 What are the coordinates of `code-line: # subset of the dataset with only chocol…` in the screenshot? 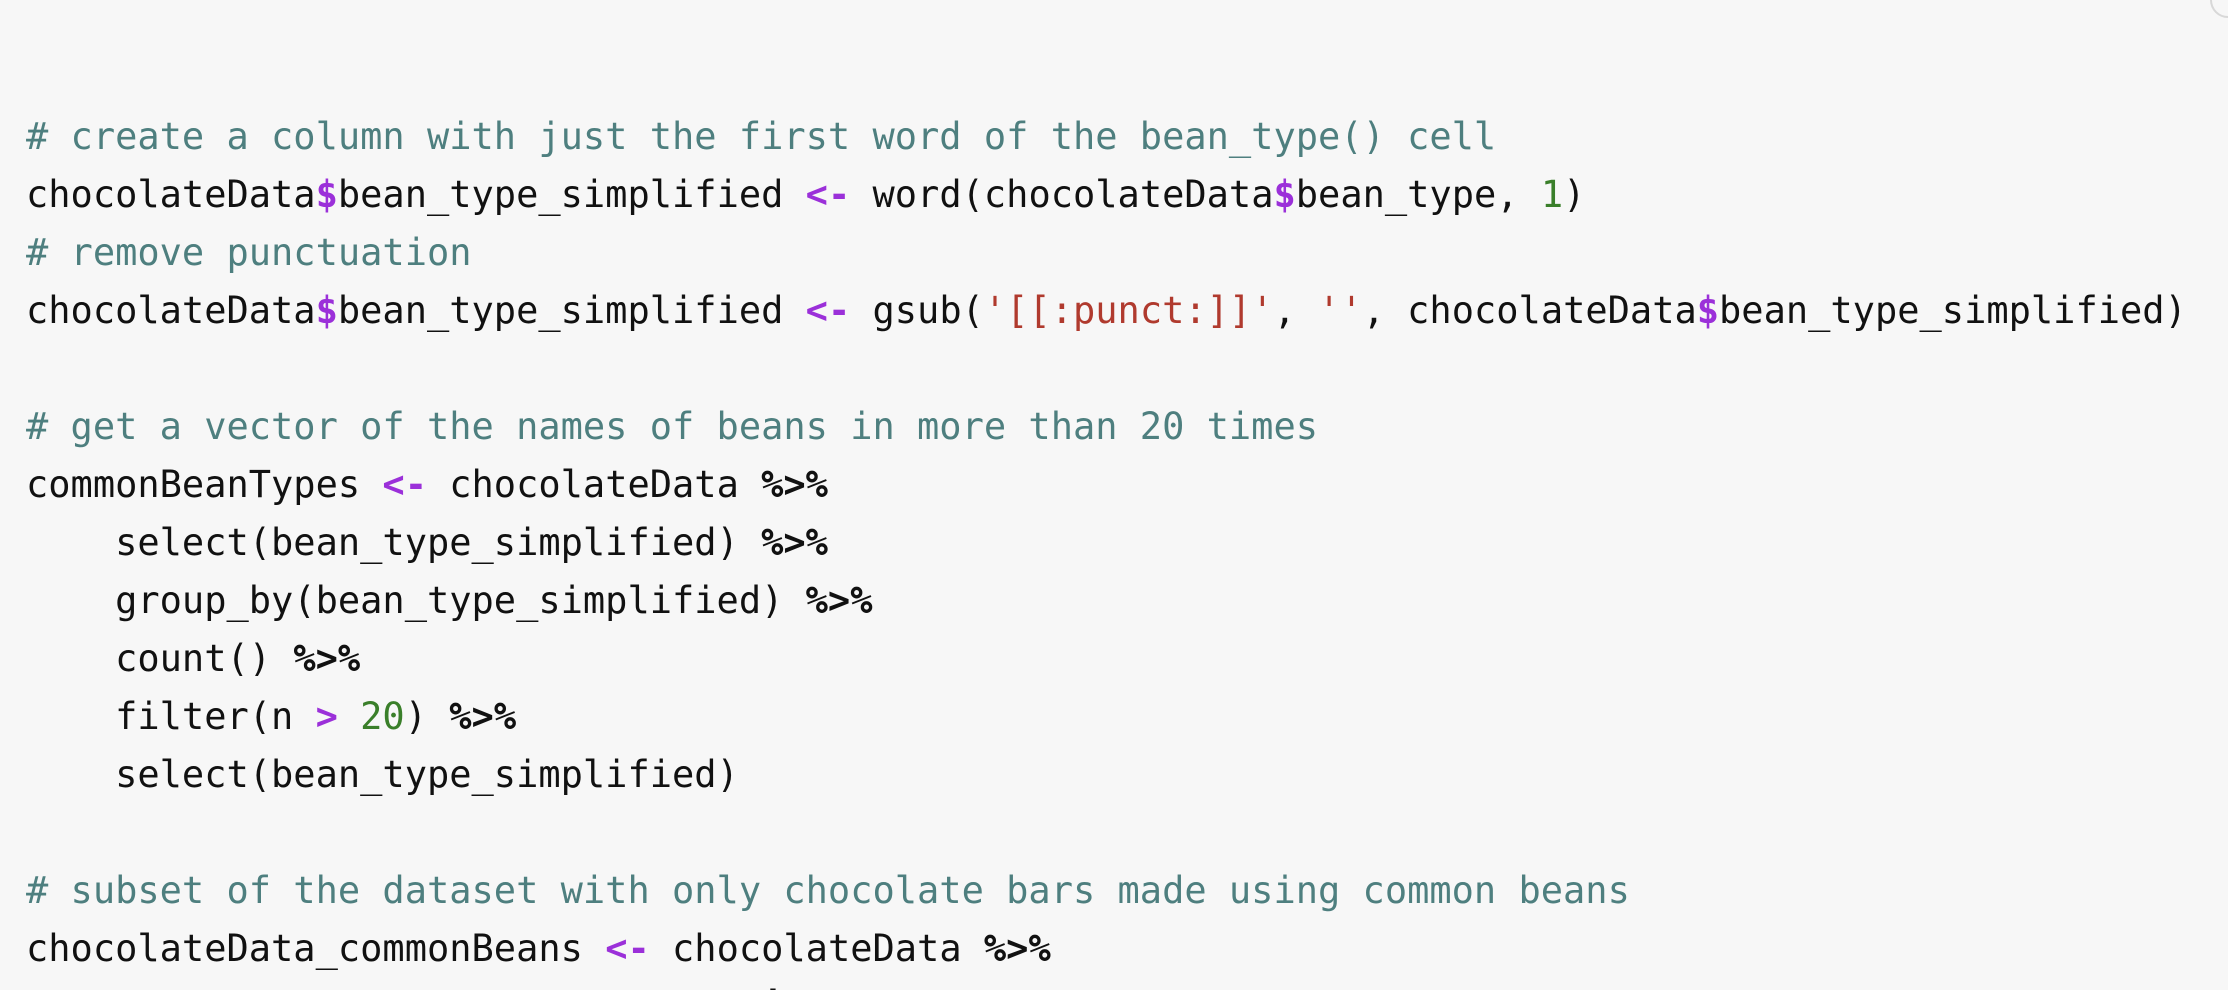 It's located at (1127, 891).